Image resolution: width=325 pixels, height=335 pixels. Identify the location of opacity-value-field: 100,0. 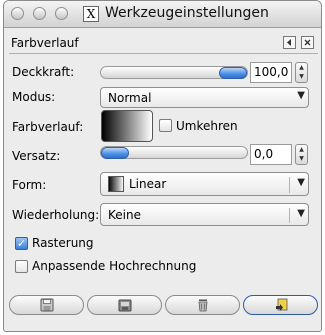
(271, 72).